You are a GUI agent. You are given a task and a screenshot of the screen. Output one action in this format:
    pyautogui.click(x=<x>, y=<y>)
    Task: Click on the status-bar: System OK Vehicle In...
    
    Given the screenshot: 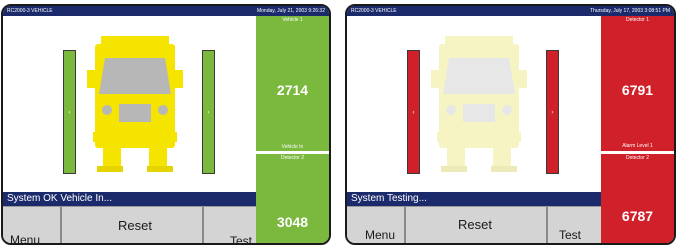 What is the action you would take?
    pyautogui.click(x=130, y=199)
    